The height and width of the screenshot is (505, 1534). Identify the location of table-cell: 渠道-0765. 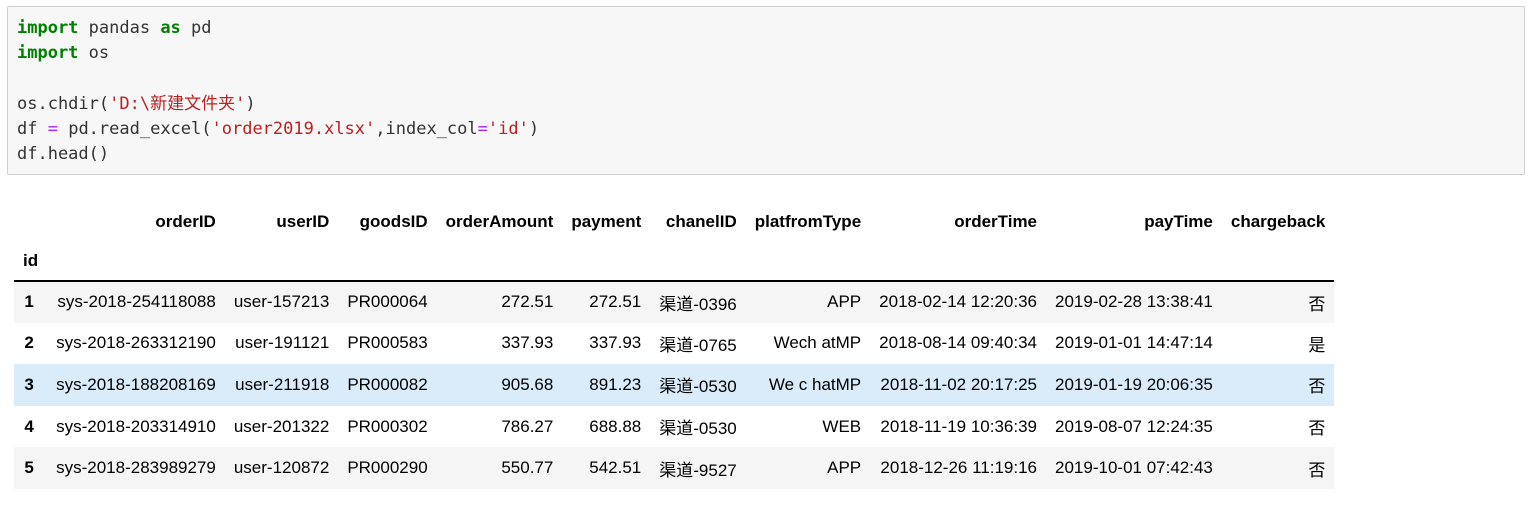
(698, 345).